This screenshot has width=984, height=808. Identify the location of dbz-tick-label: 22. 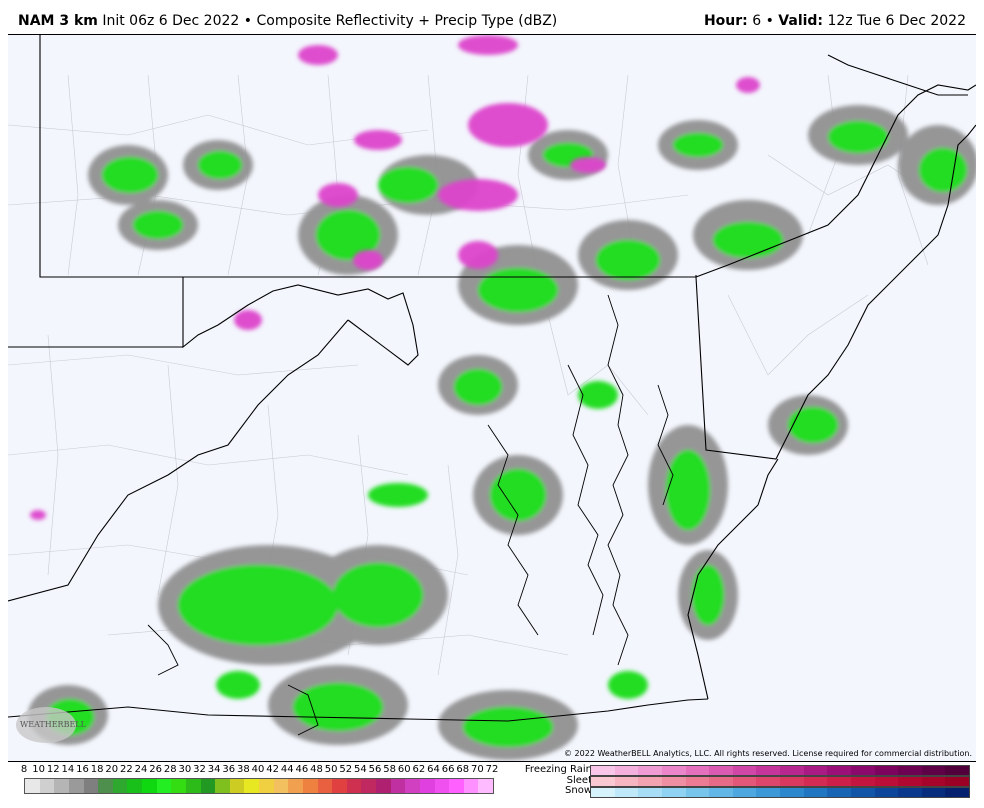
(126, 769).